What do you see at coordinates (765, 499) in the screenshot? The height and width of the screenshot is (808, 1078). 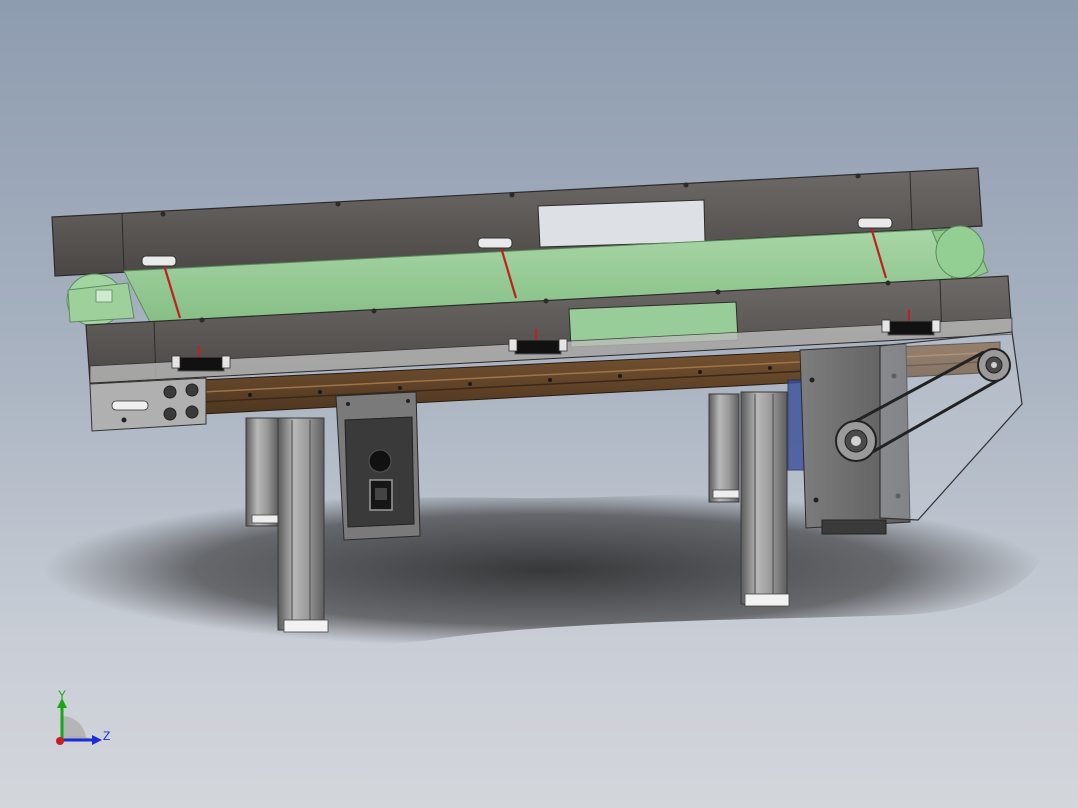 I see `front-leg-right` at bounding box center [765, 499].